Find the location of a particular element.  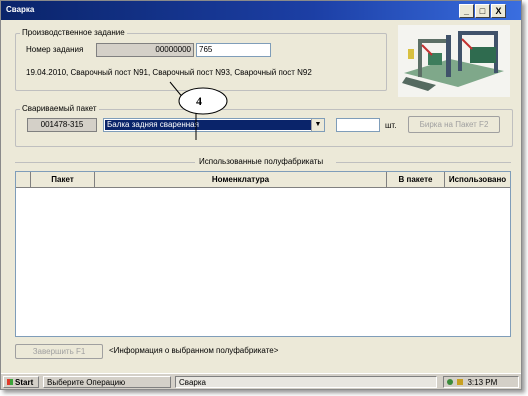

materials-title: Использованные полуфабрикаты is located at coordinates (261, 161).